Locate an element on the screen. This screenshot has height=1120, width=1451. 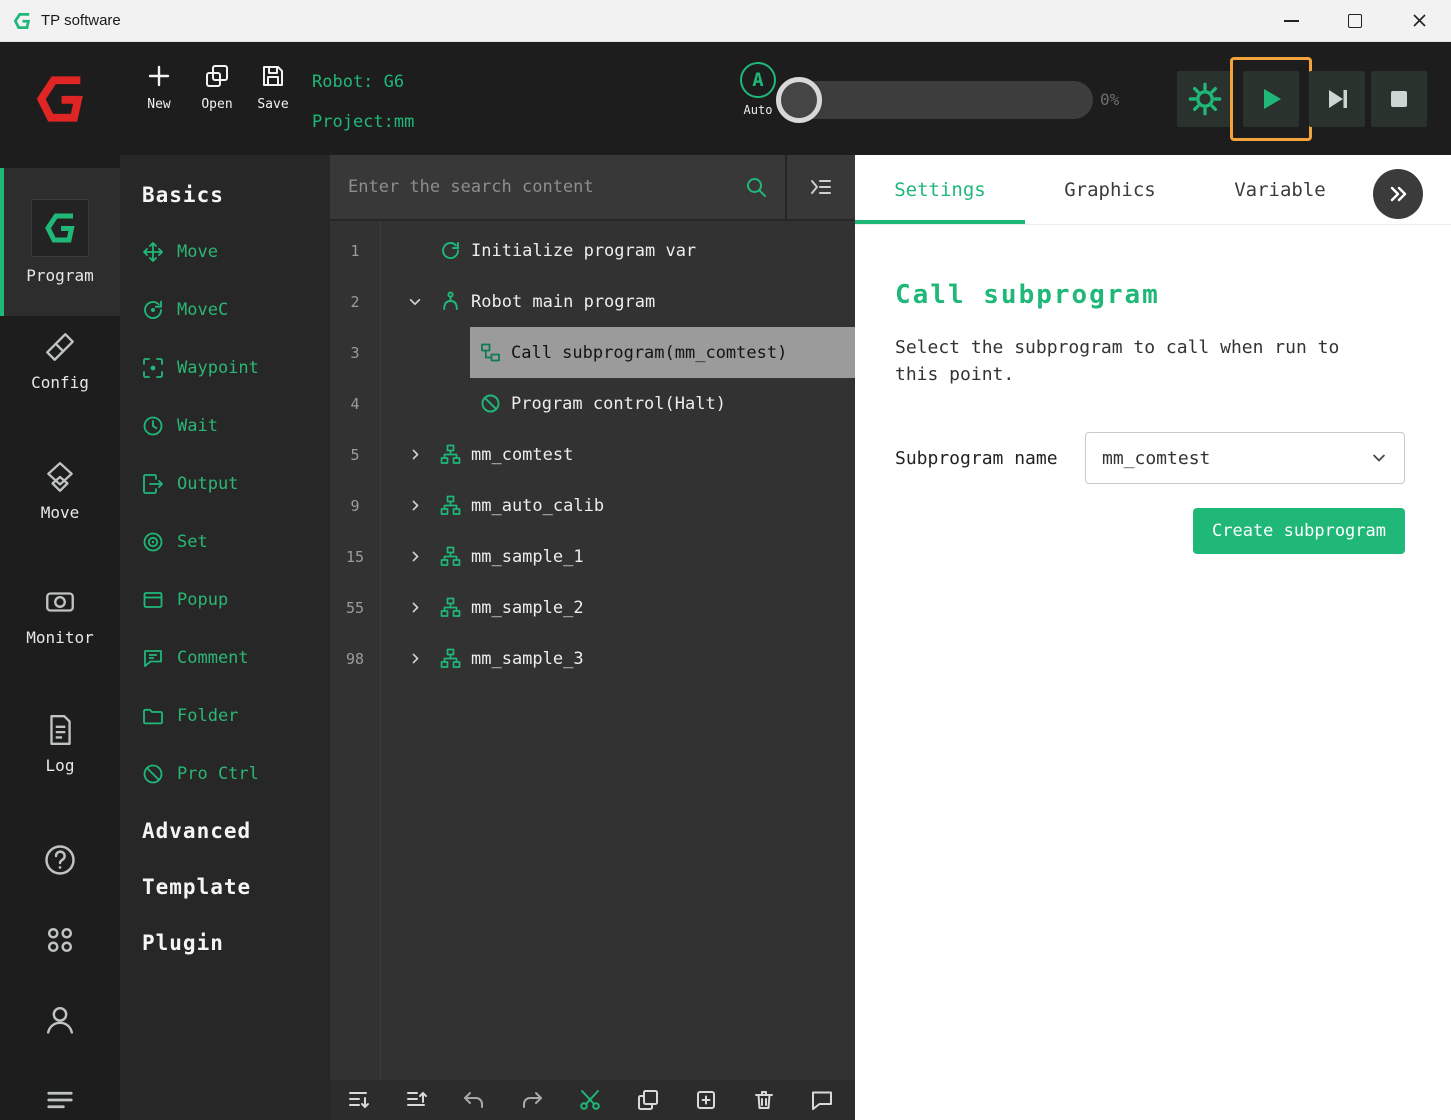
command-pro-ctrl: Pro Ctrl is located at coordinates (225, 774).